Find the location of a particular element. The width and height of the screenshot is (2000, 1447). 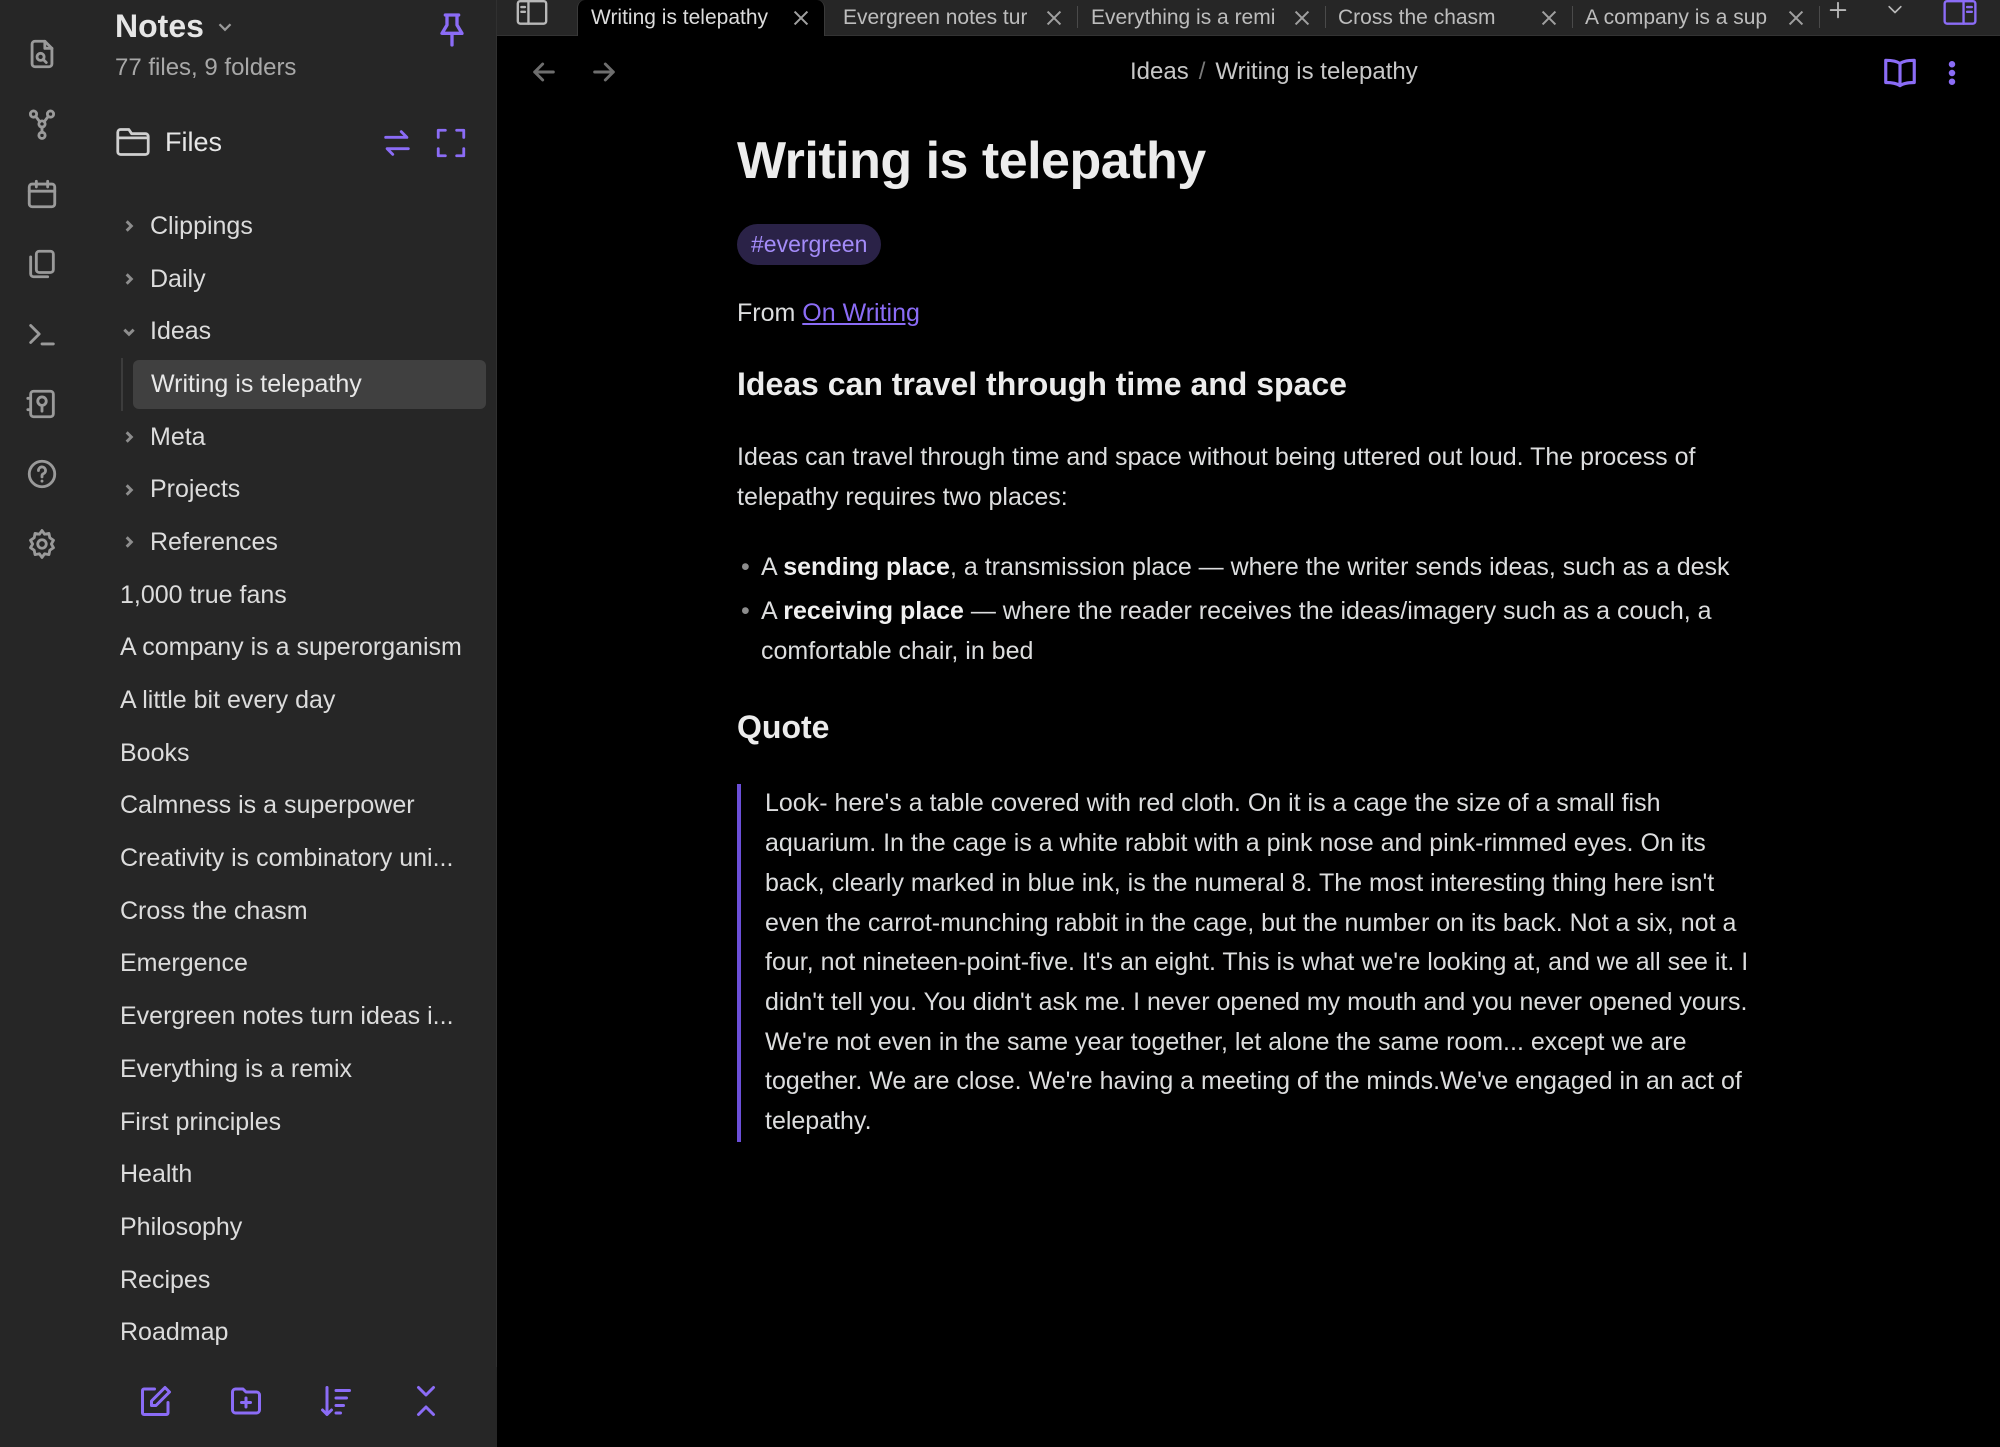

folder-item: Daily is located at coordinates (294, 279).